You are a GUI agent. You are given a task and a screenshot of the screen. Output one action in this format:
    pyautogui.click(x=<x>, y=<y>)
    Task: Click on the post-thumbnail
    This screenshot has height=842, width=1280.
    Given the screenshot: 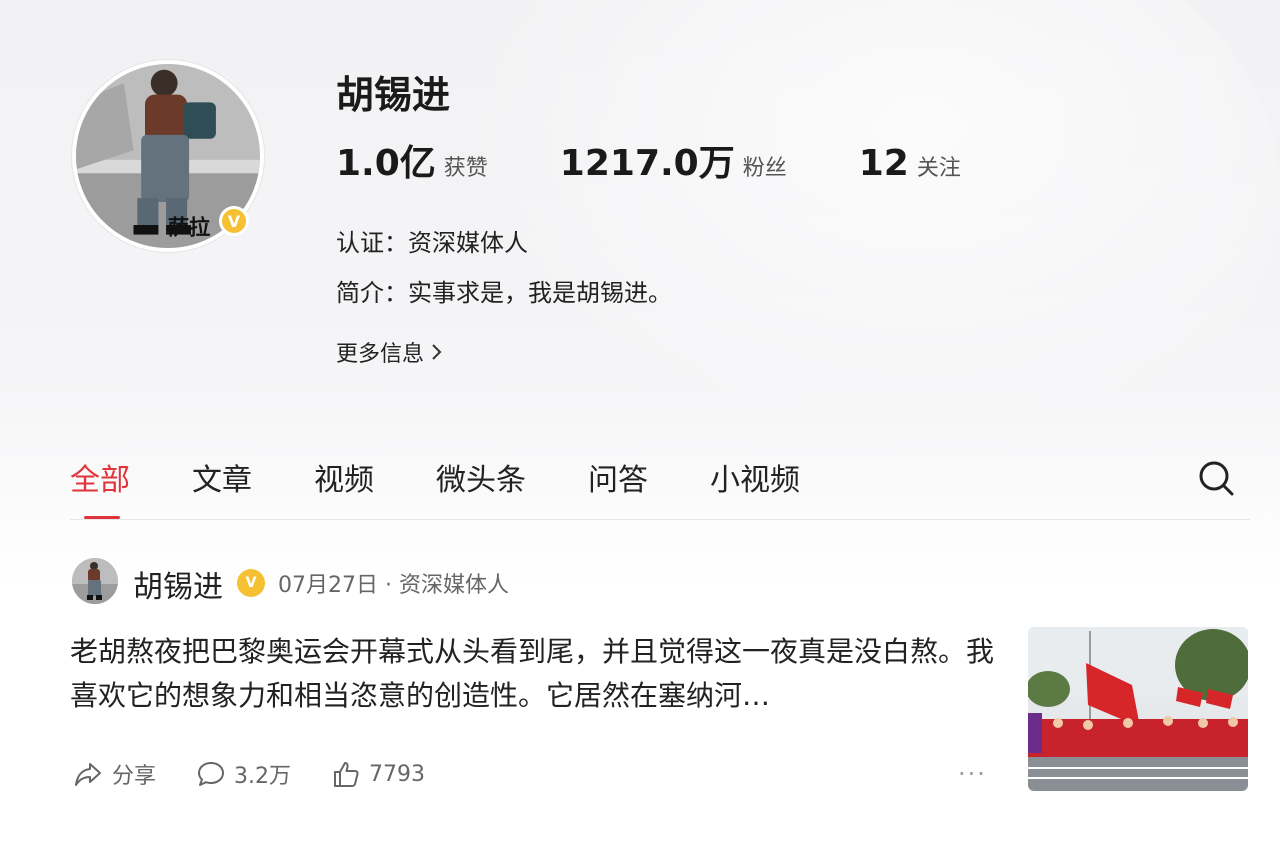 What is the action you would take?
    pyautogui.click(x=1138, y=709)
    